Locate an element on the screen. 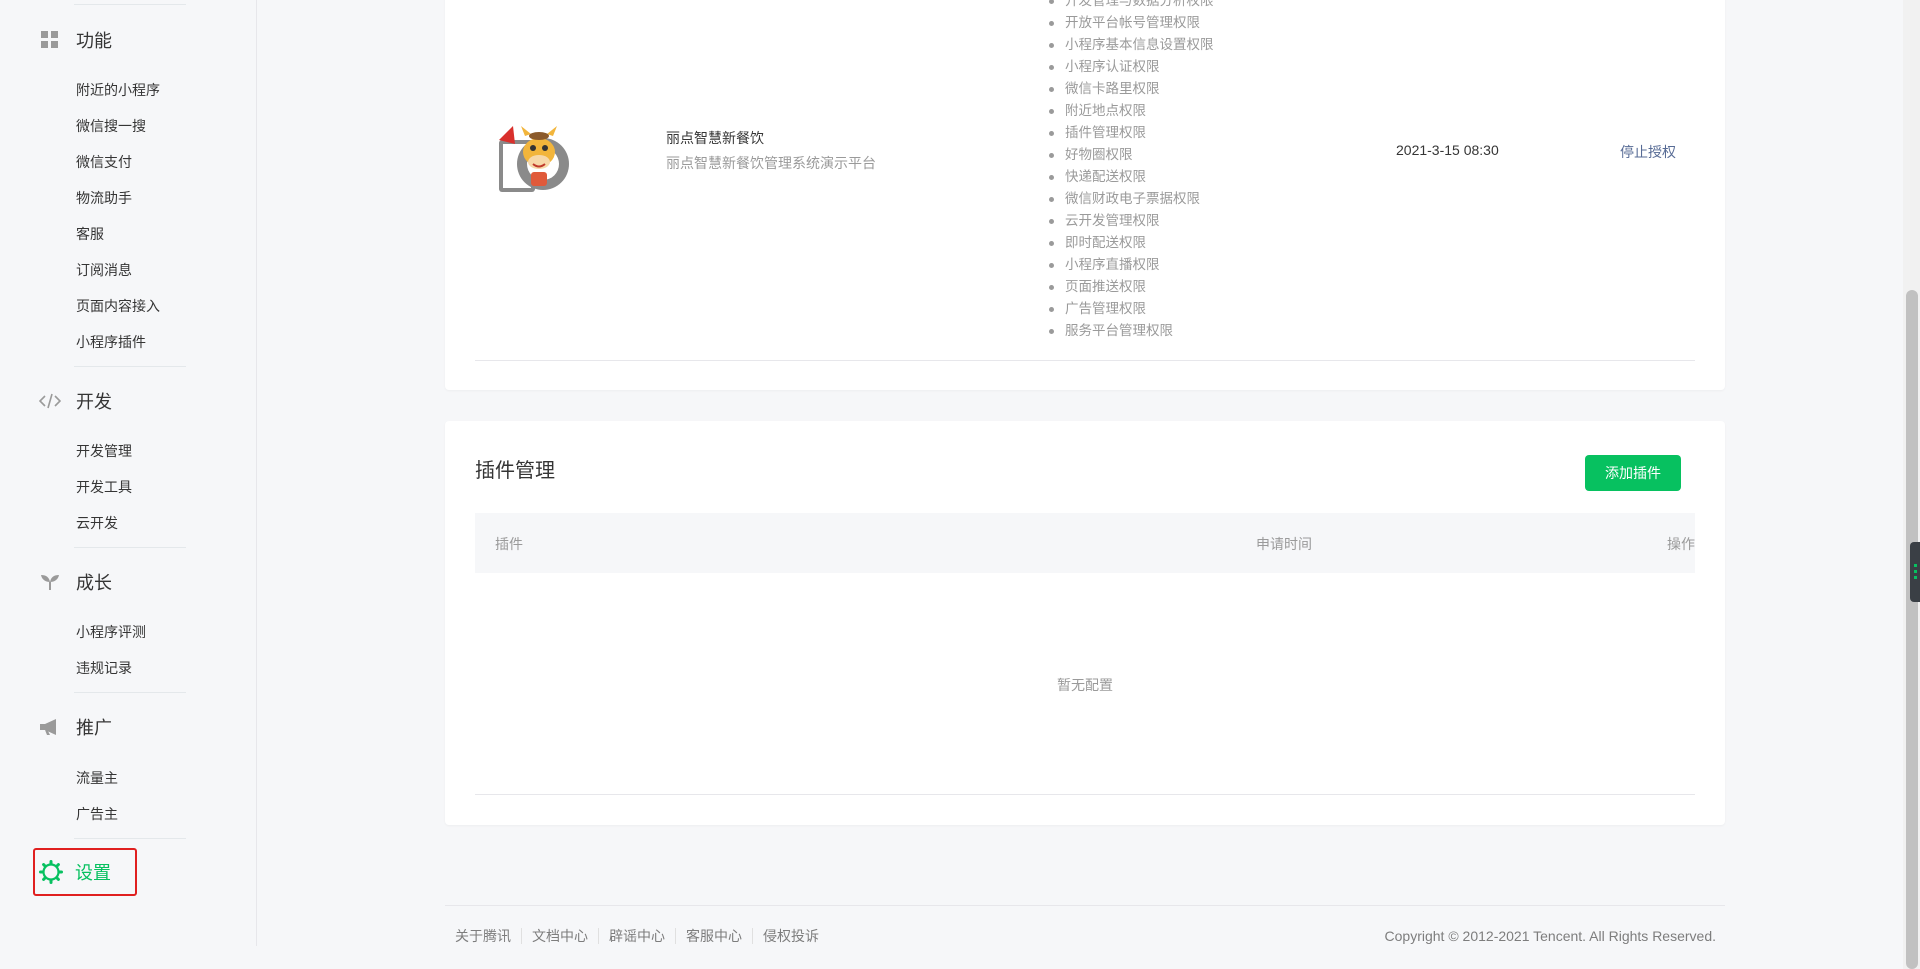 This screenshot has height=969, width=1920. sidebar-section-develop: 开发 is located at coordinates (75, 401).